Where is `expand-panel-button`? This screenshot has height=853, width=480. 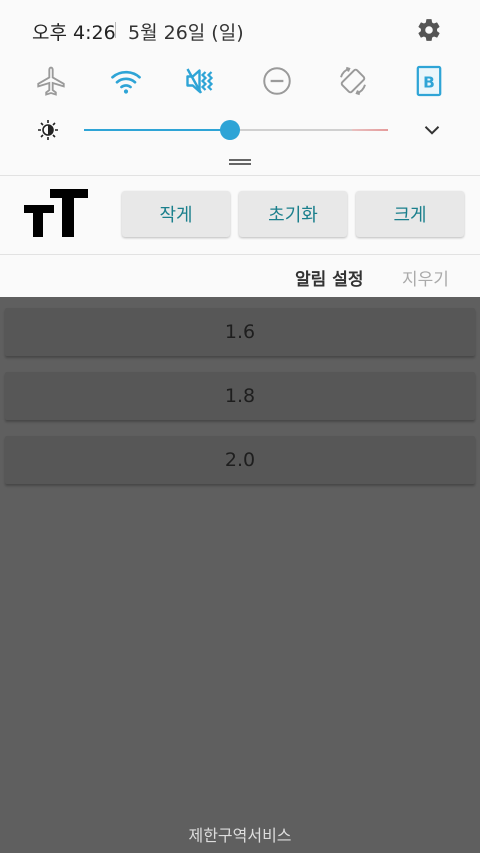 expand-panel-button is located at coordinates (432, 130).